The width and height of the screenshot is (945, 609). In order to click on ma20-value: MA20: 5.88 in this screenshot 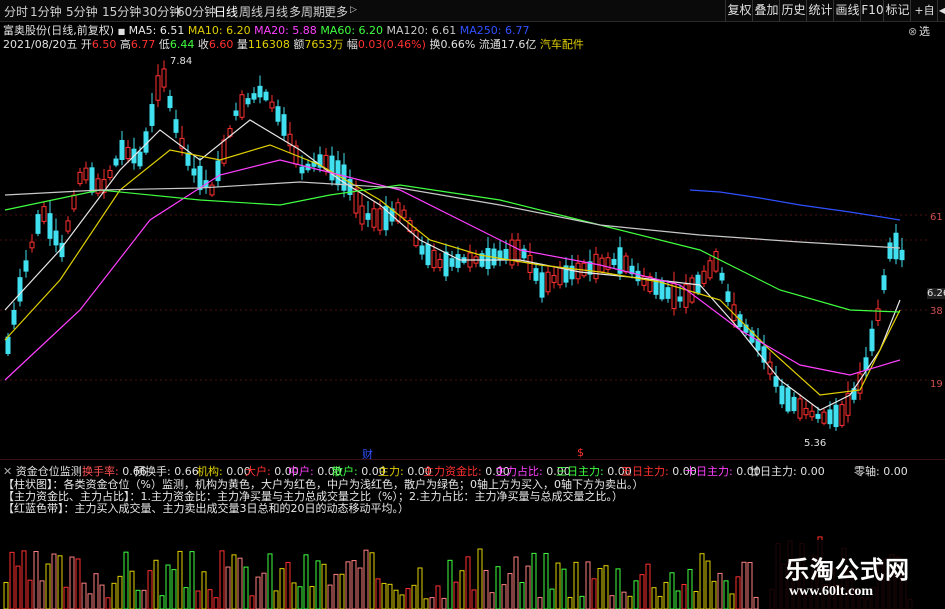, I will do `click(285, 30)`.